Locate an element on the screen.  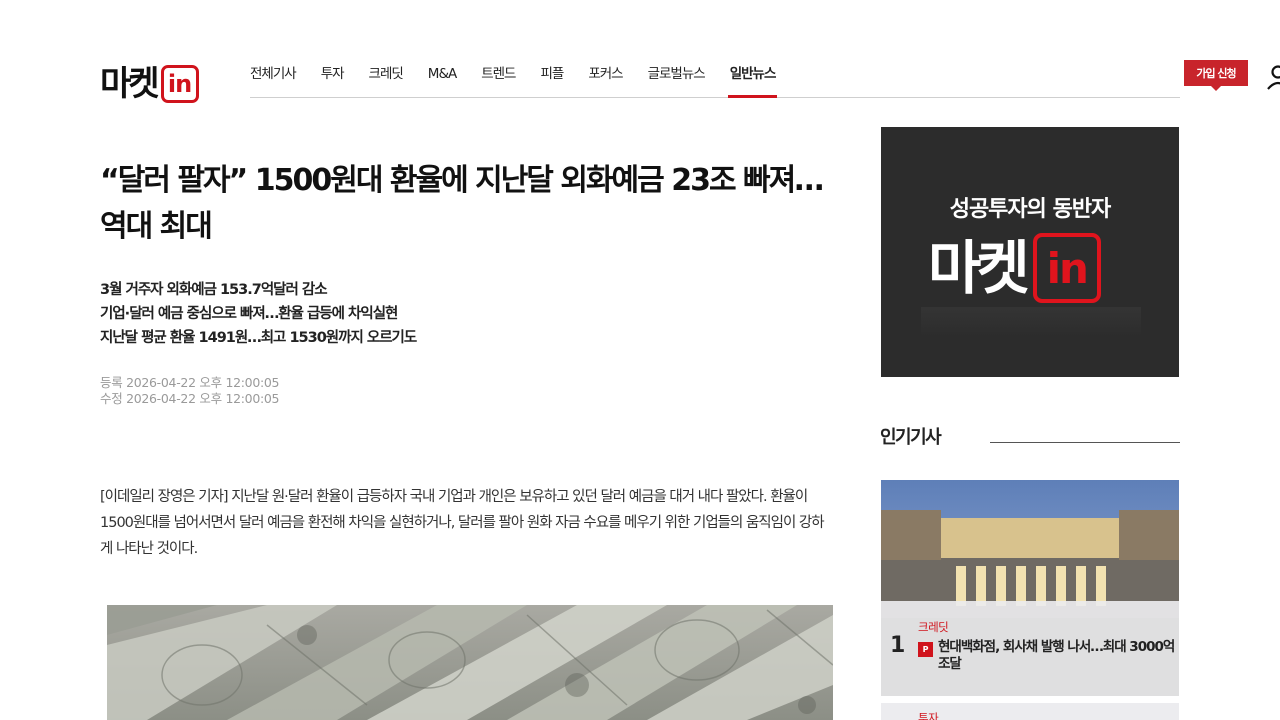
modified-date: 수정 2026-04-22 오후 12:00:05 is located at coordinates (190, 398).